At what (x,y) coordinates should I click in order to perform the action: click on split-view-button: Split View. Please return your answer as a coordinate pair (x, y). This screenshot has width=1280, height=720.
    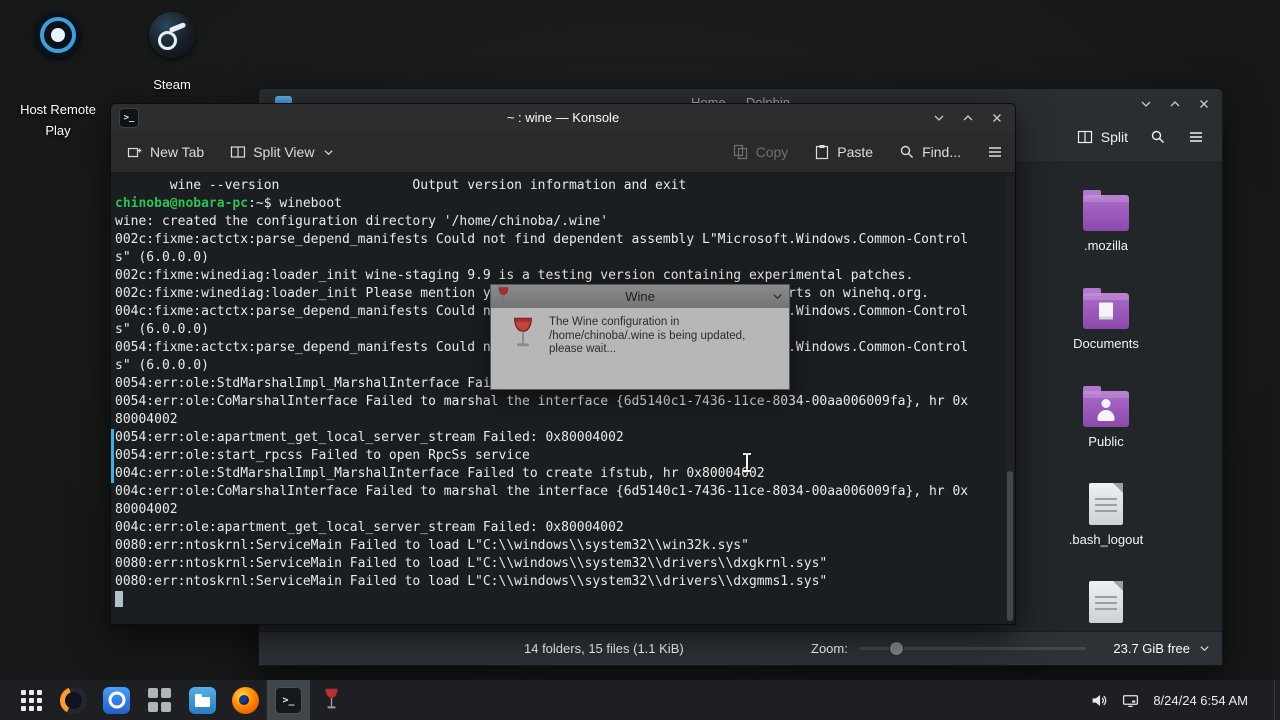
    Looking at the image, I should click on (282, 152).